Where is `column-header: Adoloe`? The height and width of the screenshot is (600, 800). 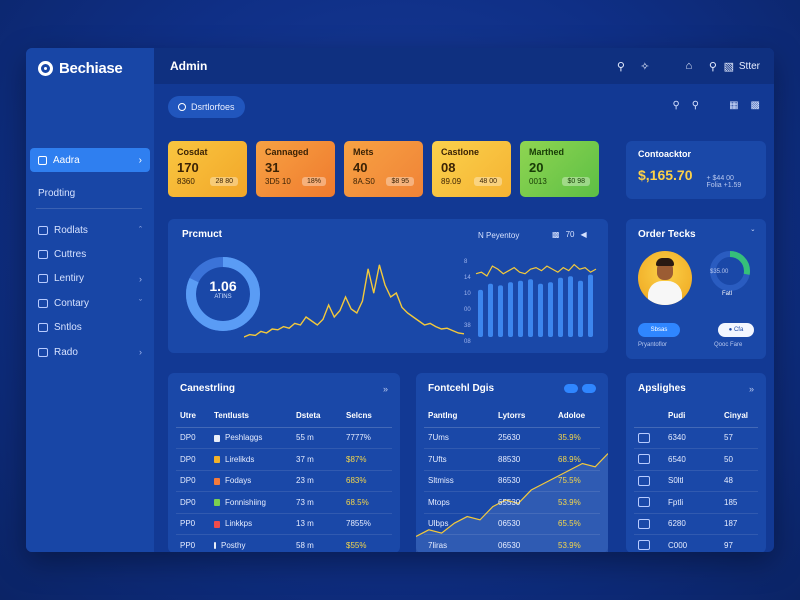
column-header: Adoloe is located at coordinates (577, 416).